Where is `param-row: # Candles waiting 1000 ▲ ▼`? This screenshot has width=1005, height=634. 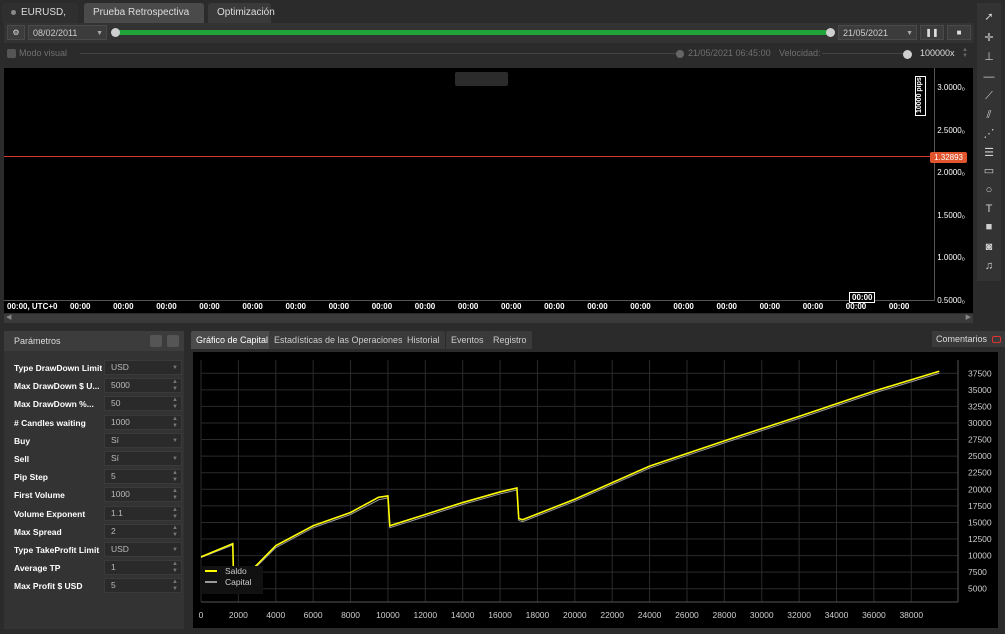
param-row: # Candles waiting 1000 ▲ ▼ is located at coordinates (96, 422).